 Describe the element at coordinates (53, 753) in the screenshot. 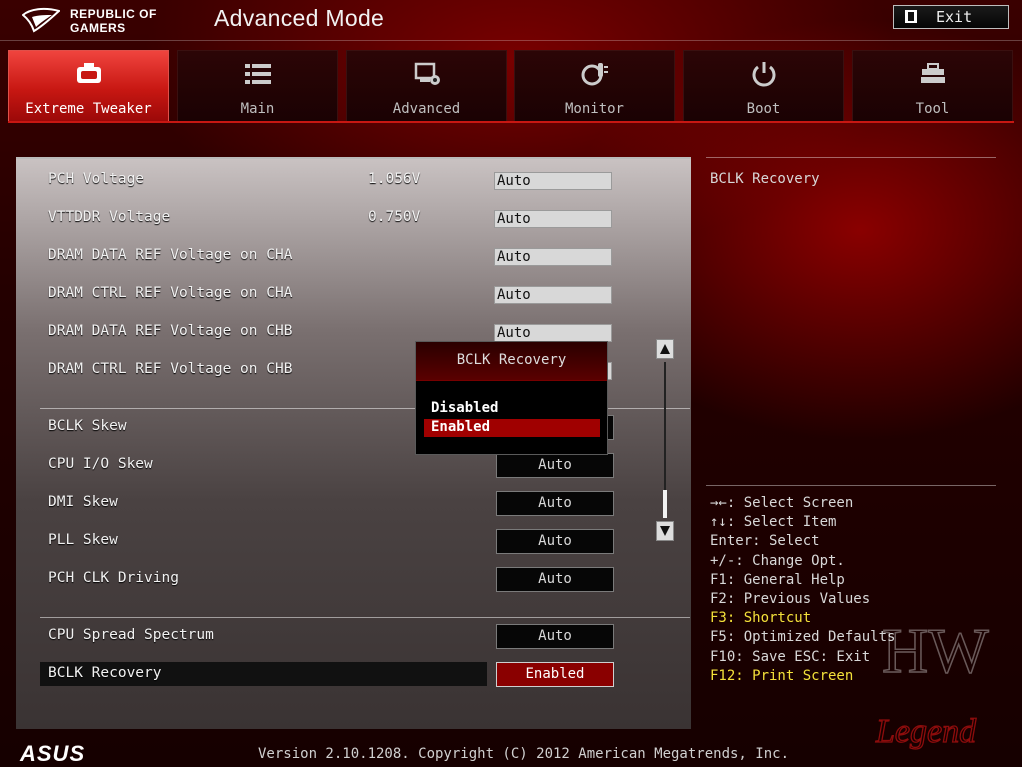

I see `asus-logo: ASUS` at that location.